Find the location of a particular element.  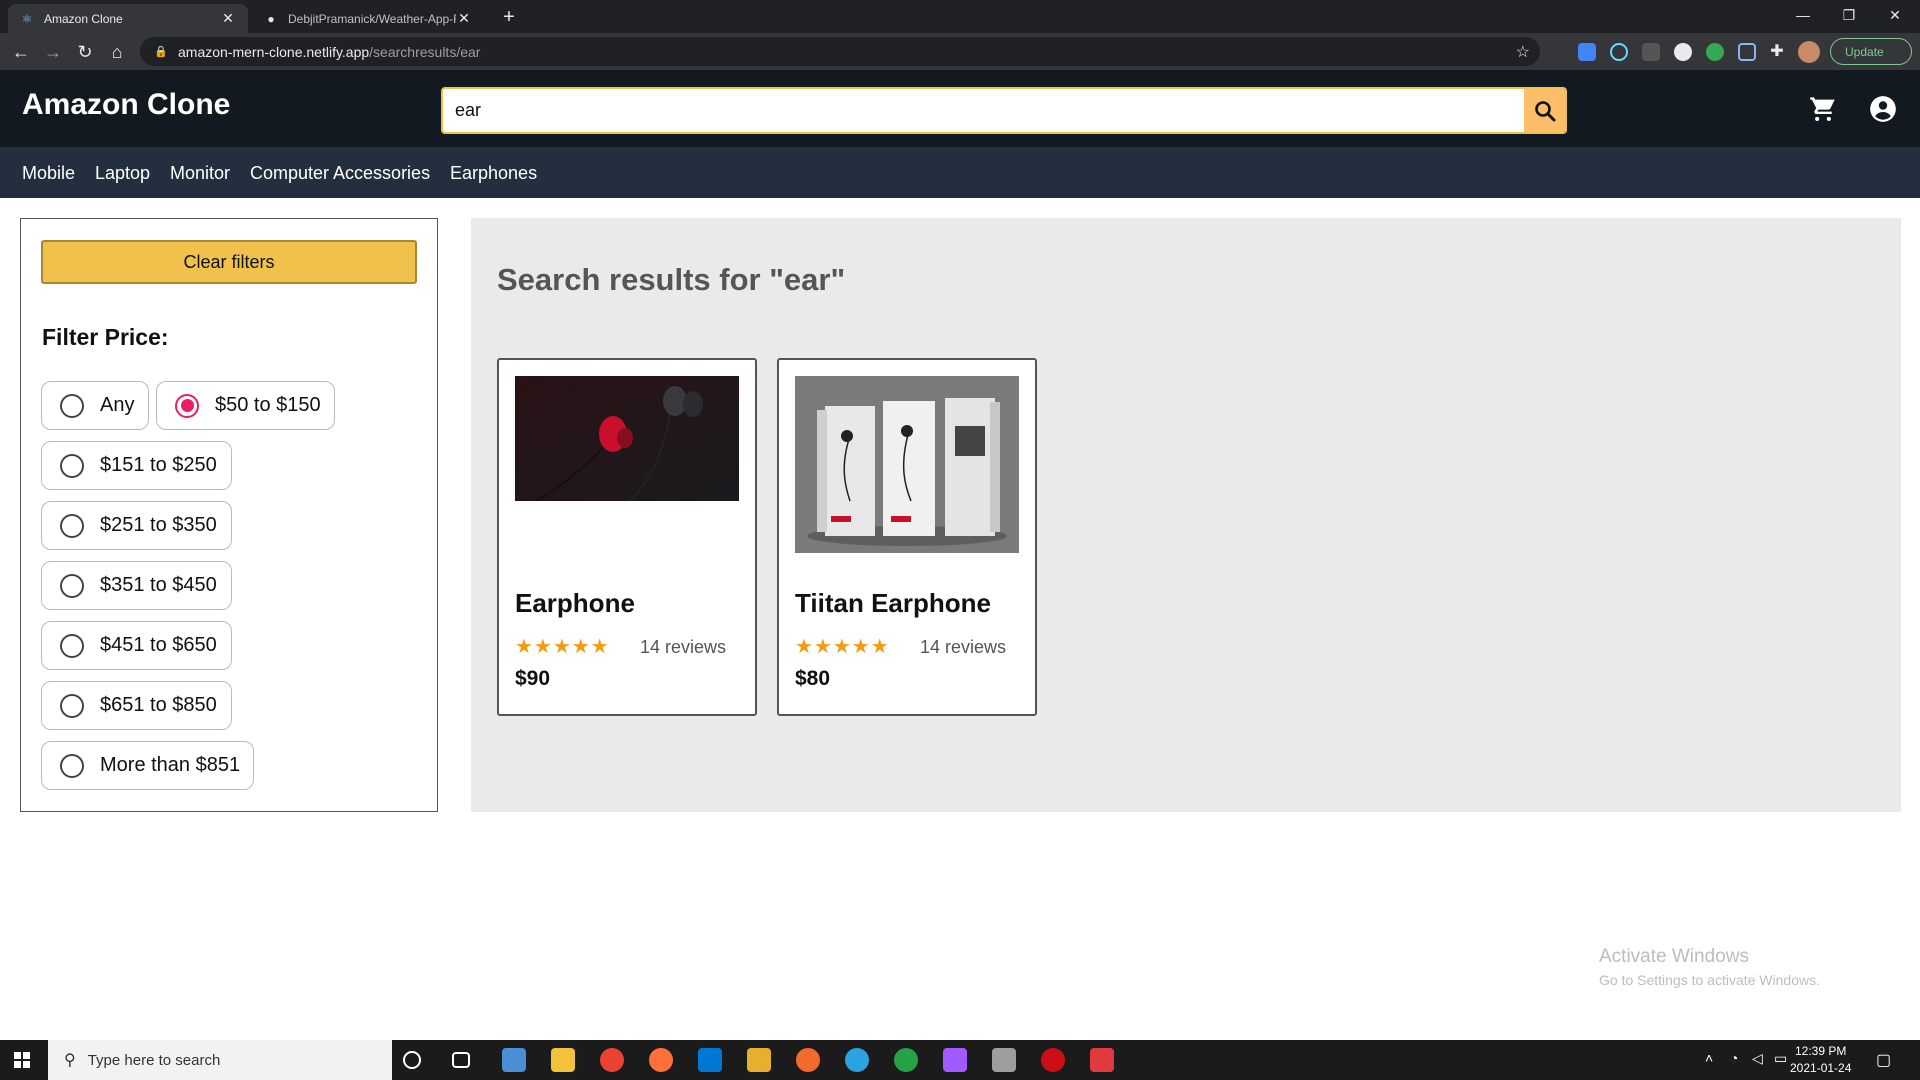

brand-logo: Amazon Clone is located at coordinates (126, 105).